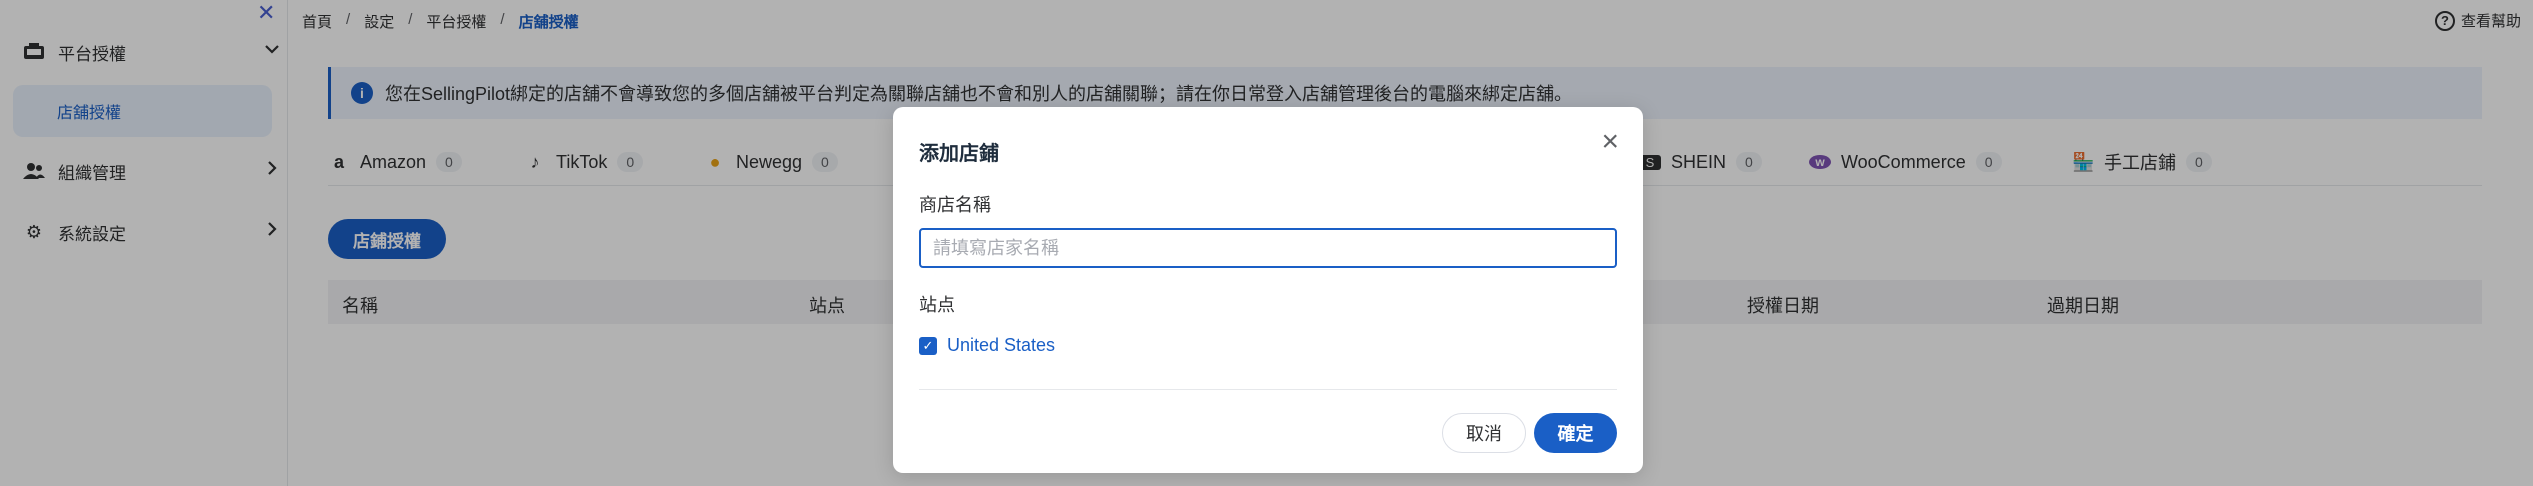 Image resolution: width=2533 pixels, height=486 pixels. What do you see at coordinates (1610, 142) in the screenshot?
I see `close-icon: ×` at bounding box center [1610, 142].